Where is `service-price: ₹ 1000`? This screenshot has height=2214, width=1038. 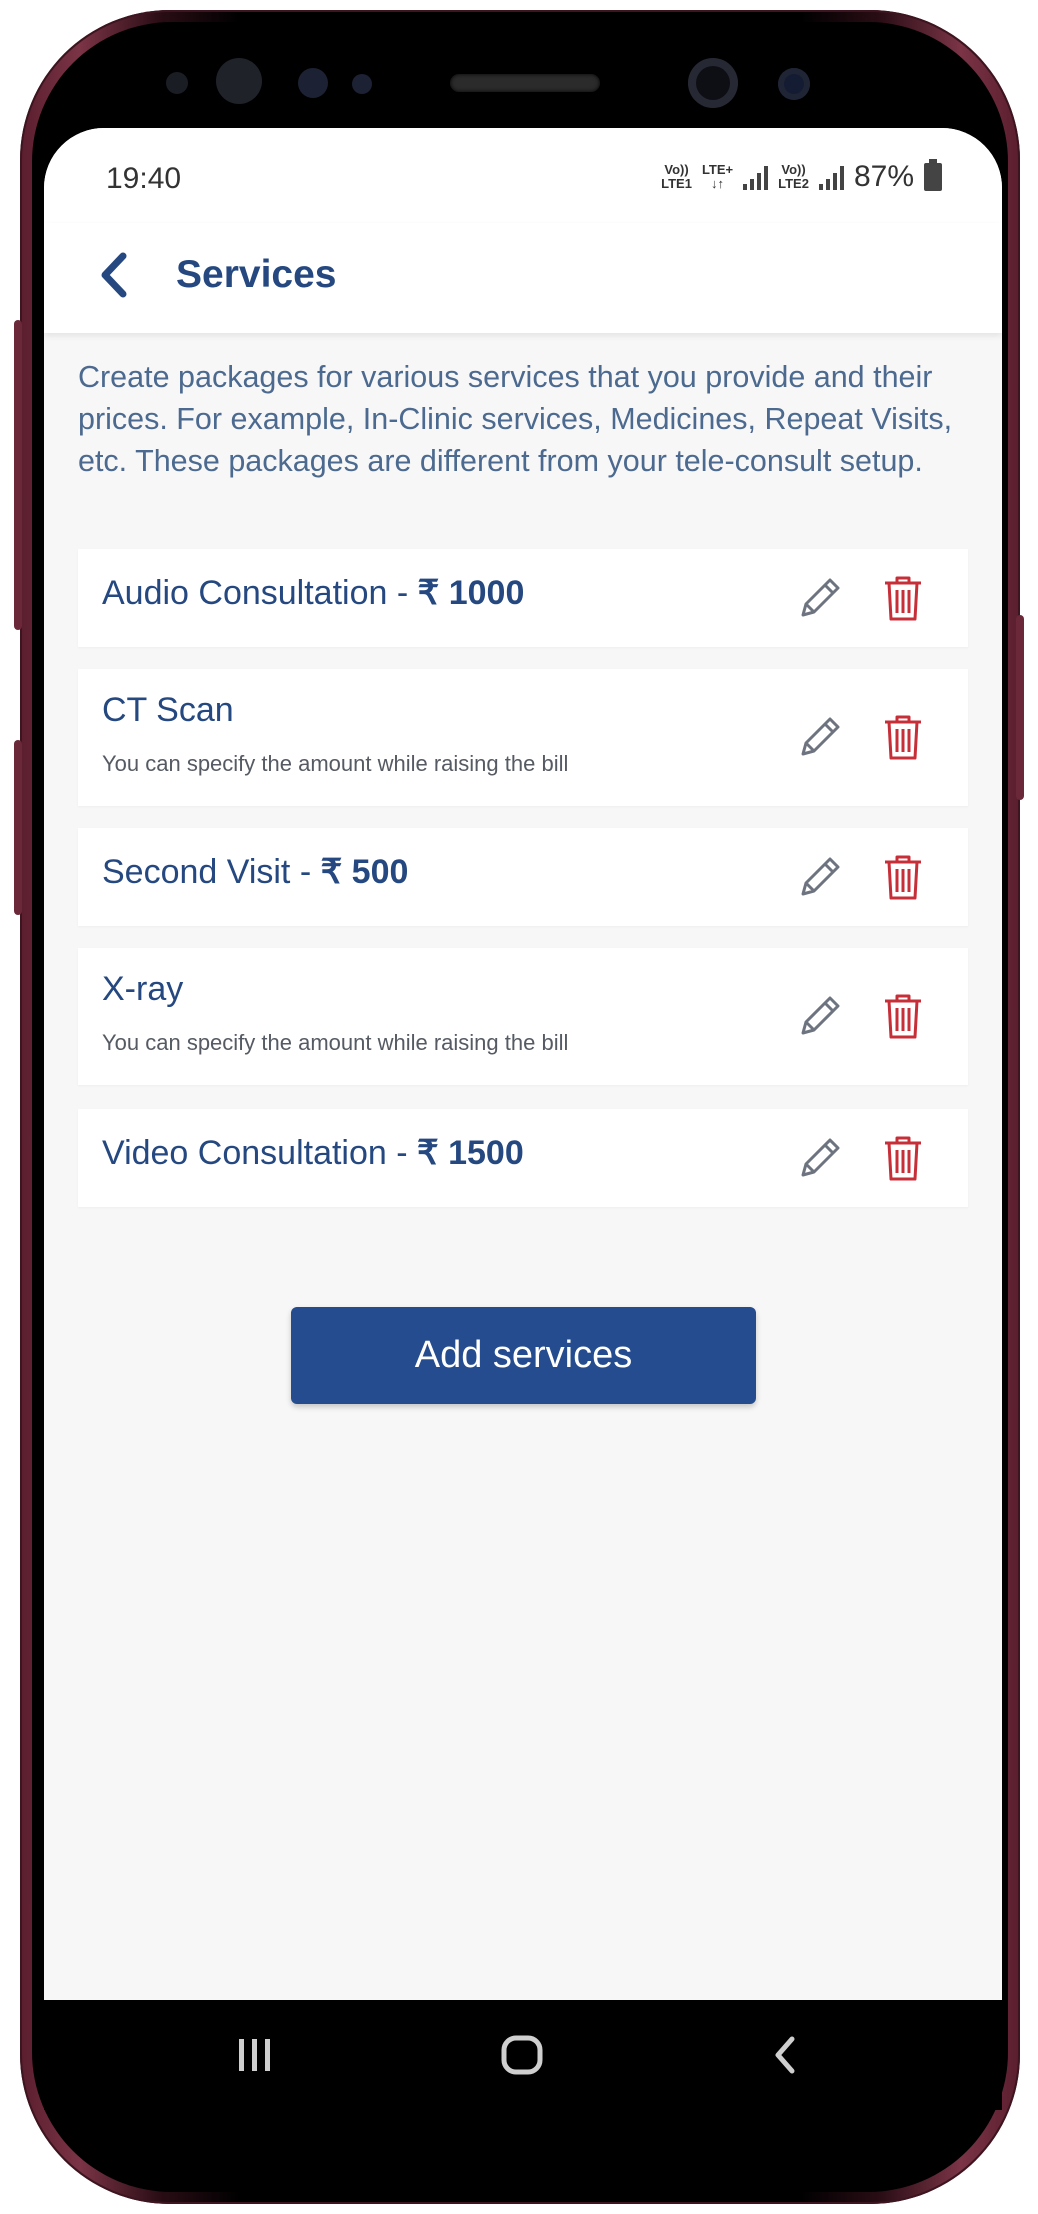
service-price: ₹ 1000 is located at coordinates (471, 593).